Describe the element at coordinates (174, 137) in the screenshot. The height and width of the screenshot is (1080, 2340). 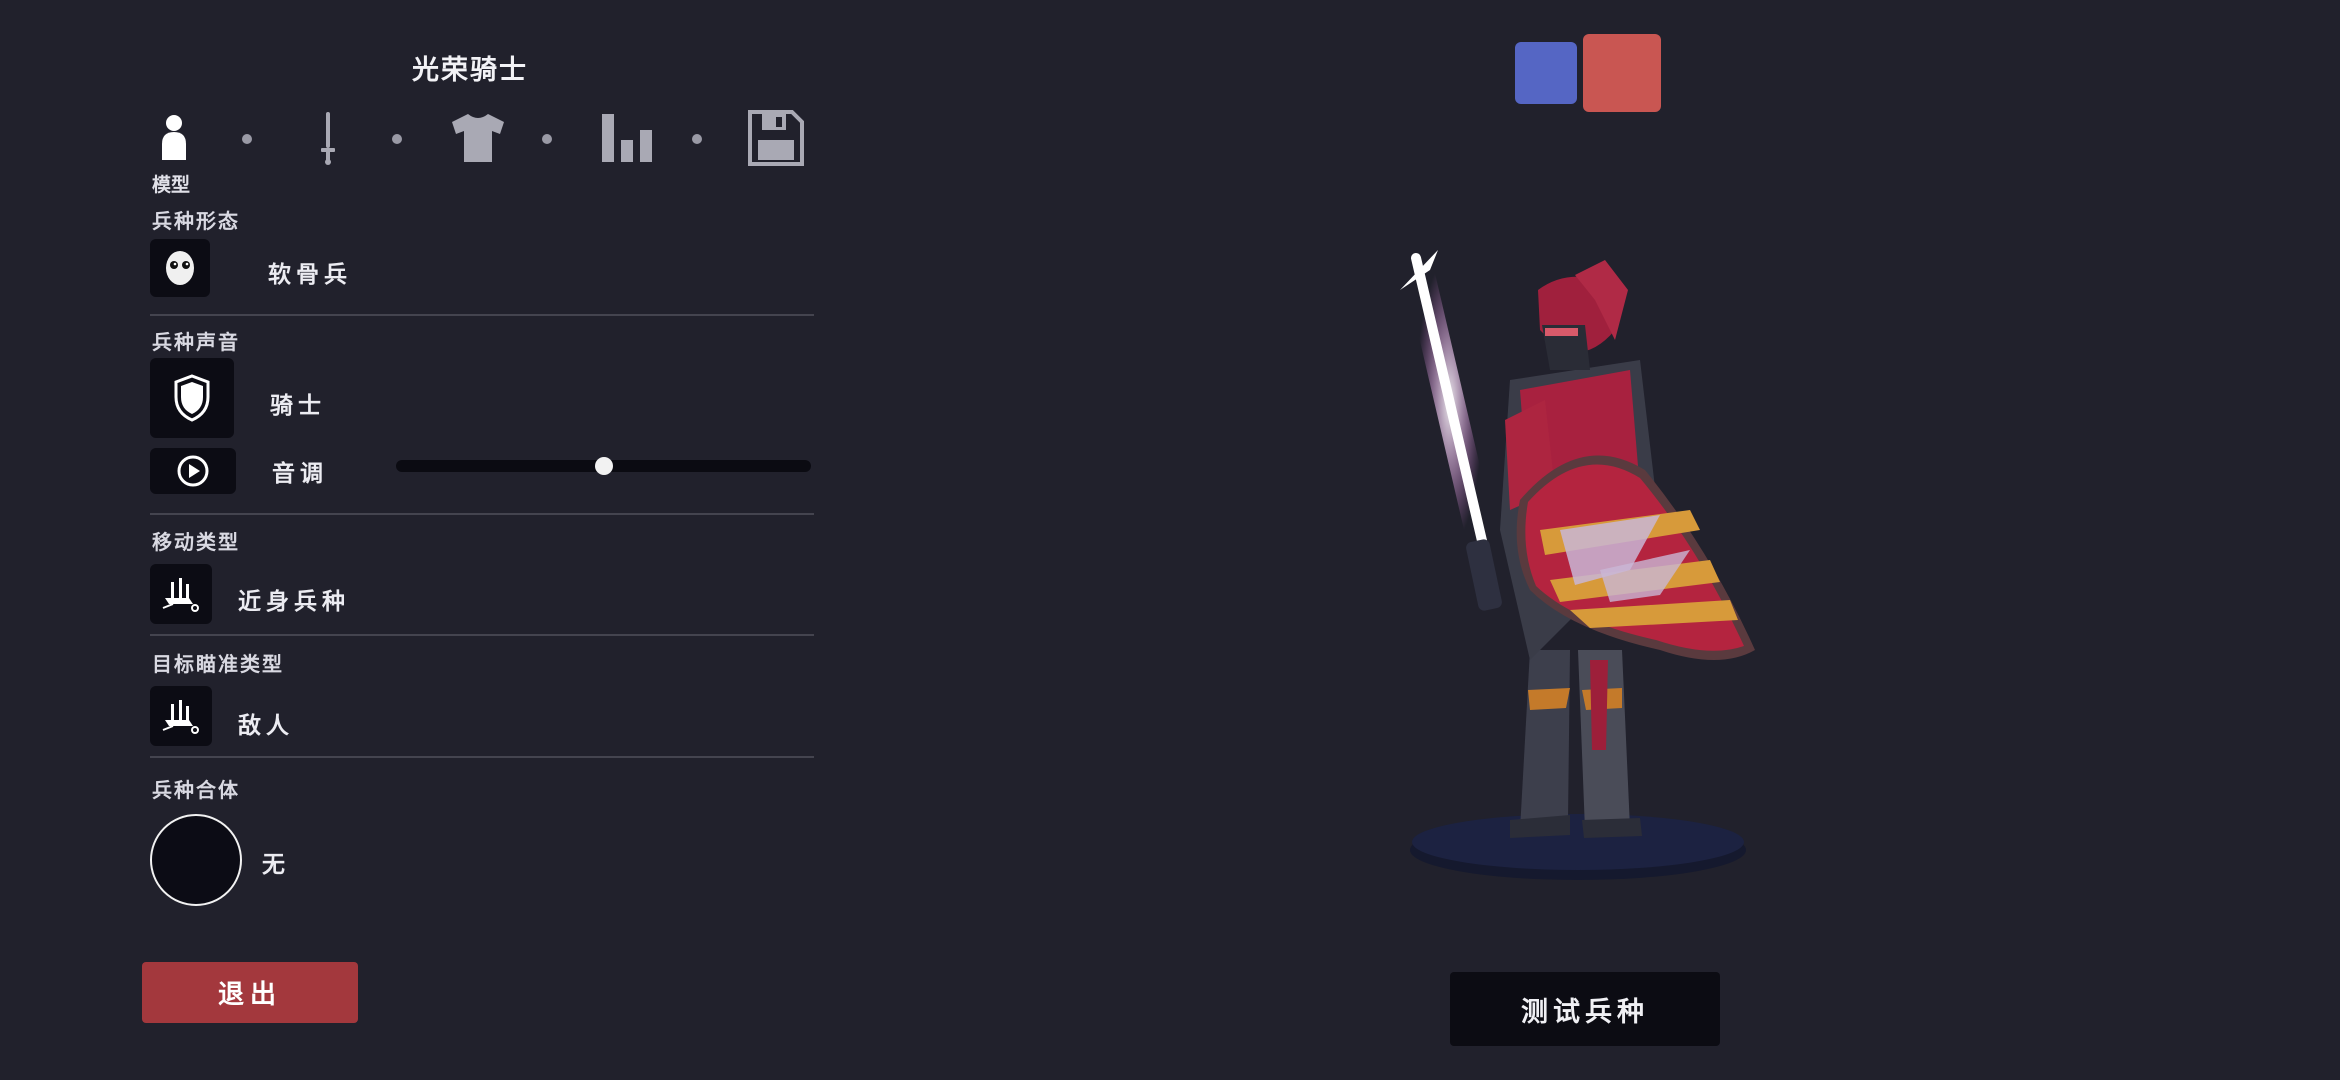
I see `person-icon` at that location.